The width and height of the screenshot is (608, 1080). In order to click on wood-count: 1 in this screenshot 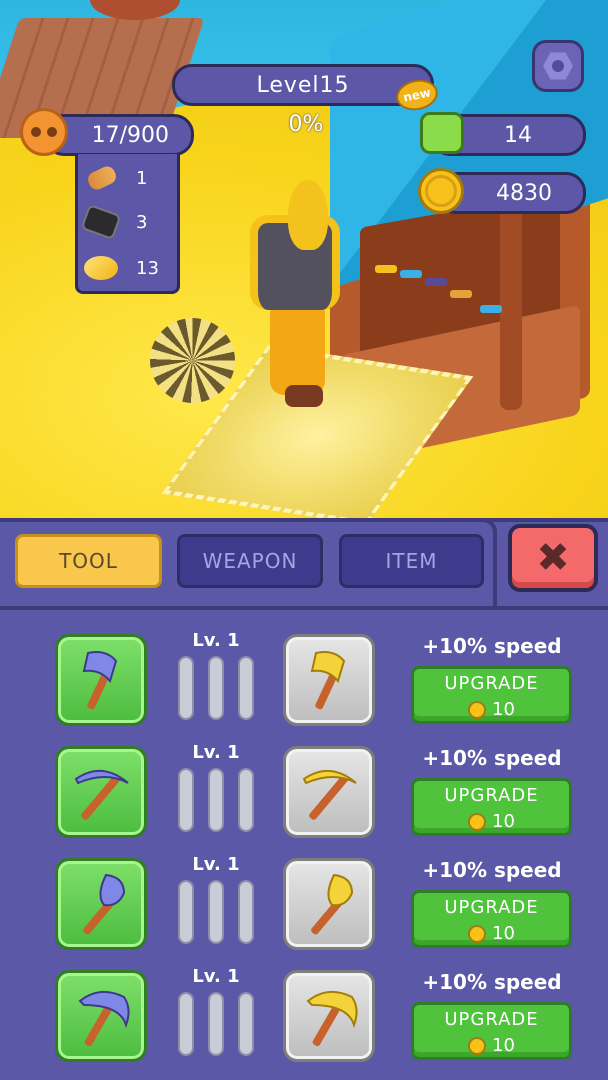, I will do `click(142, 178)`.